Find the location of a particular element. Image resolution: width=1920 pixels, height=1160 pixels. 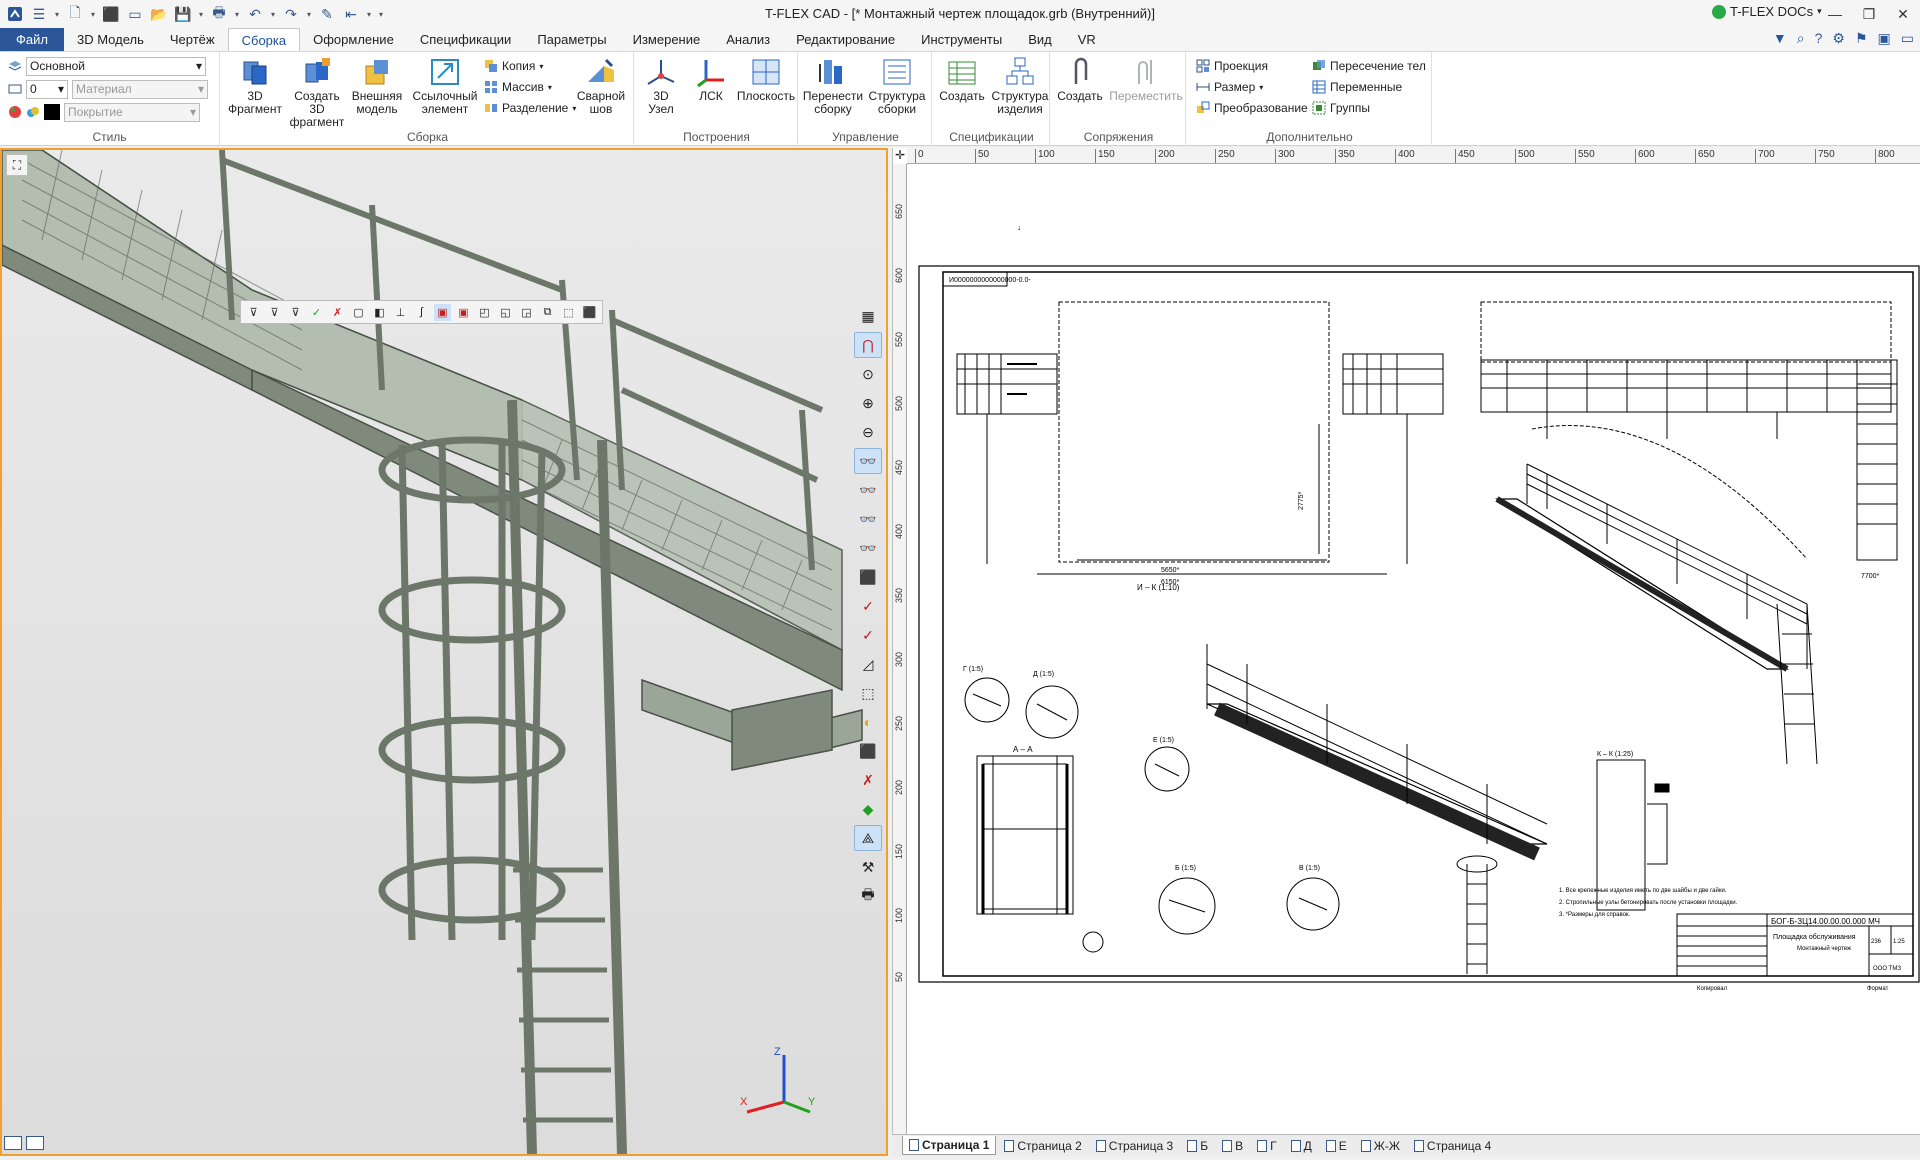

tab-editing: Редактирование is located at coordinates (845, 39).